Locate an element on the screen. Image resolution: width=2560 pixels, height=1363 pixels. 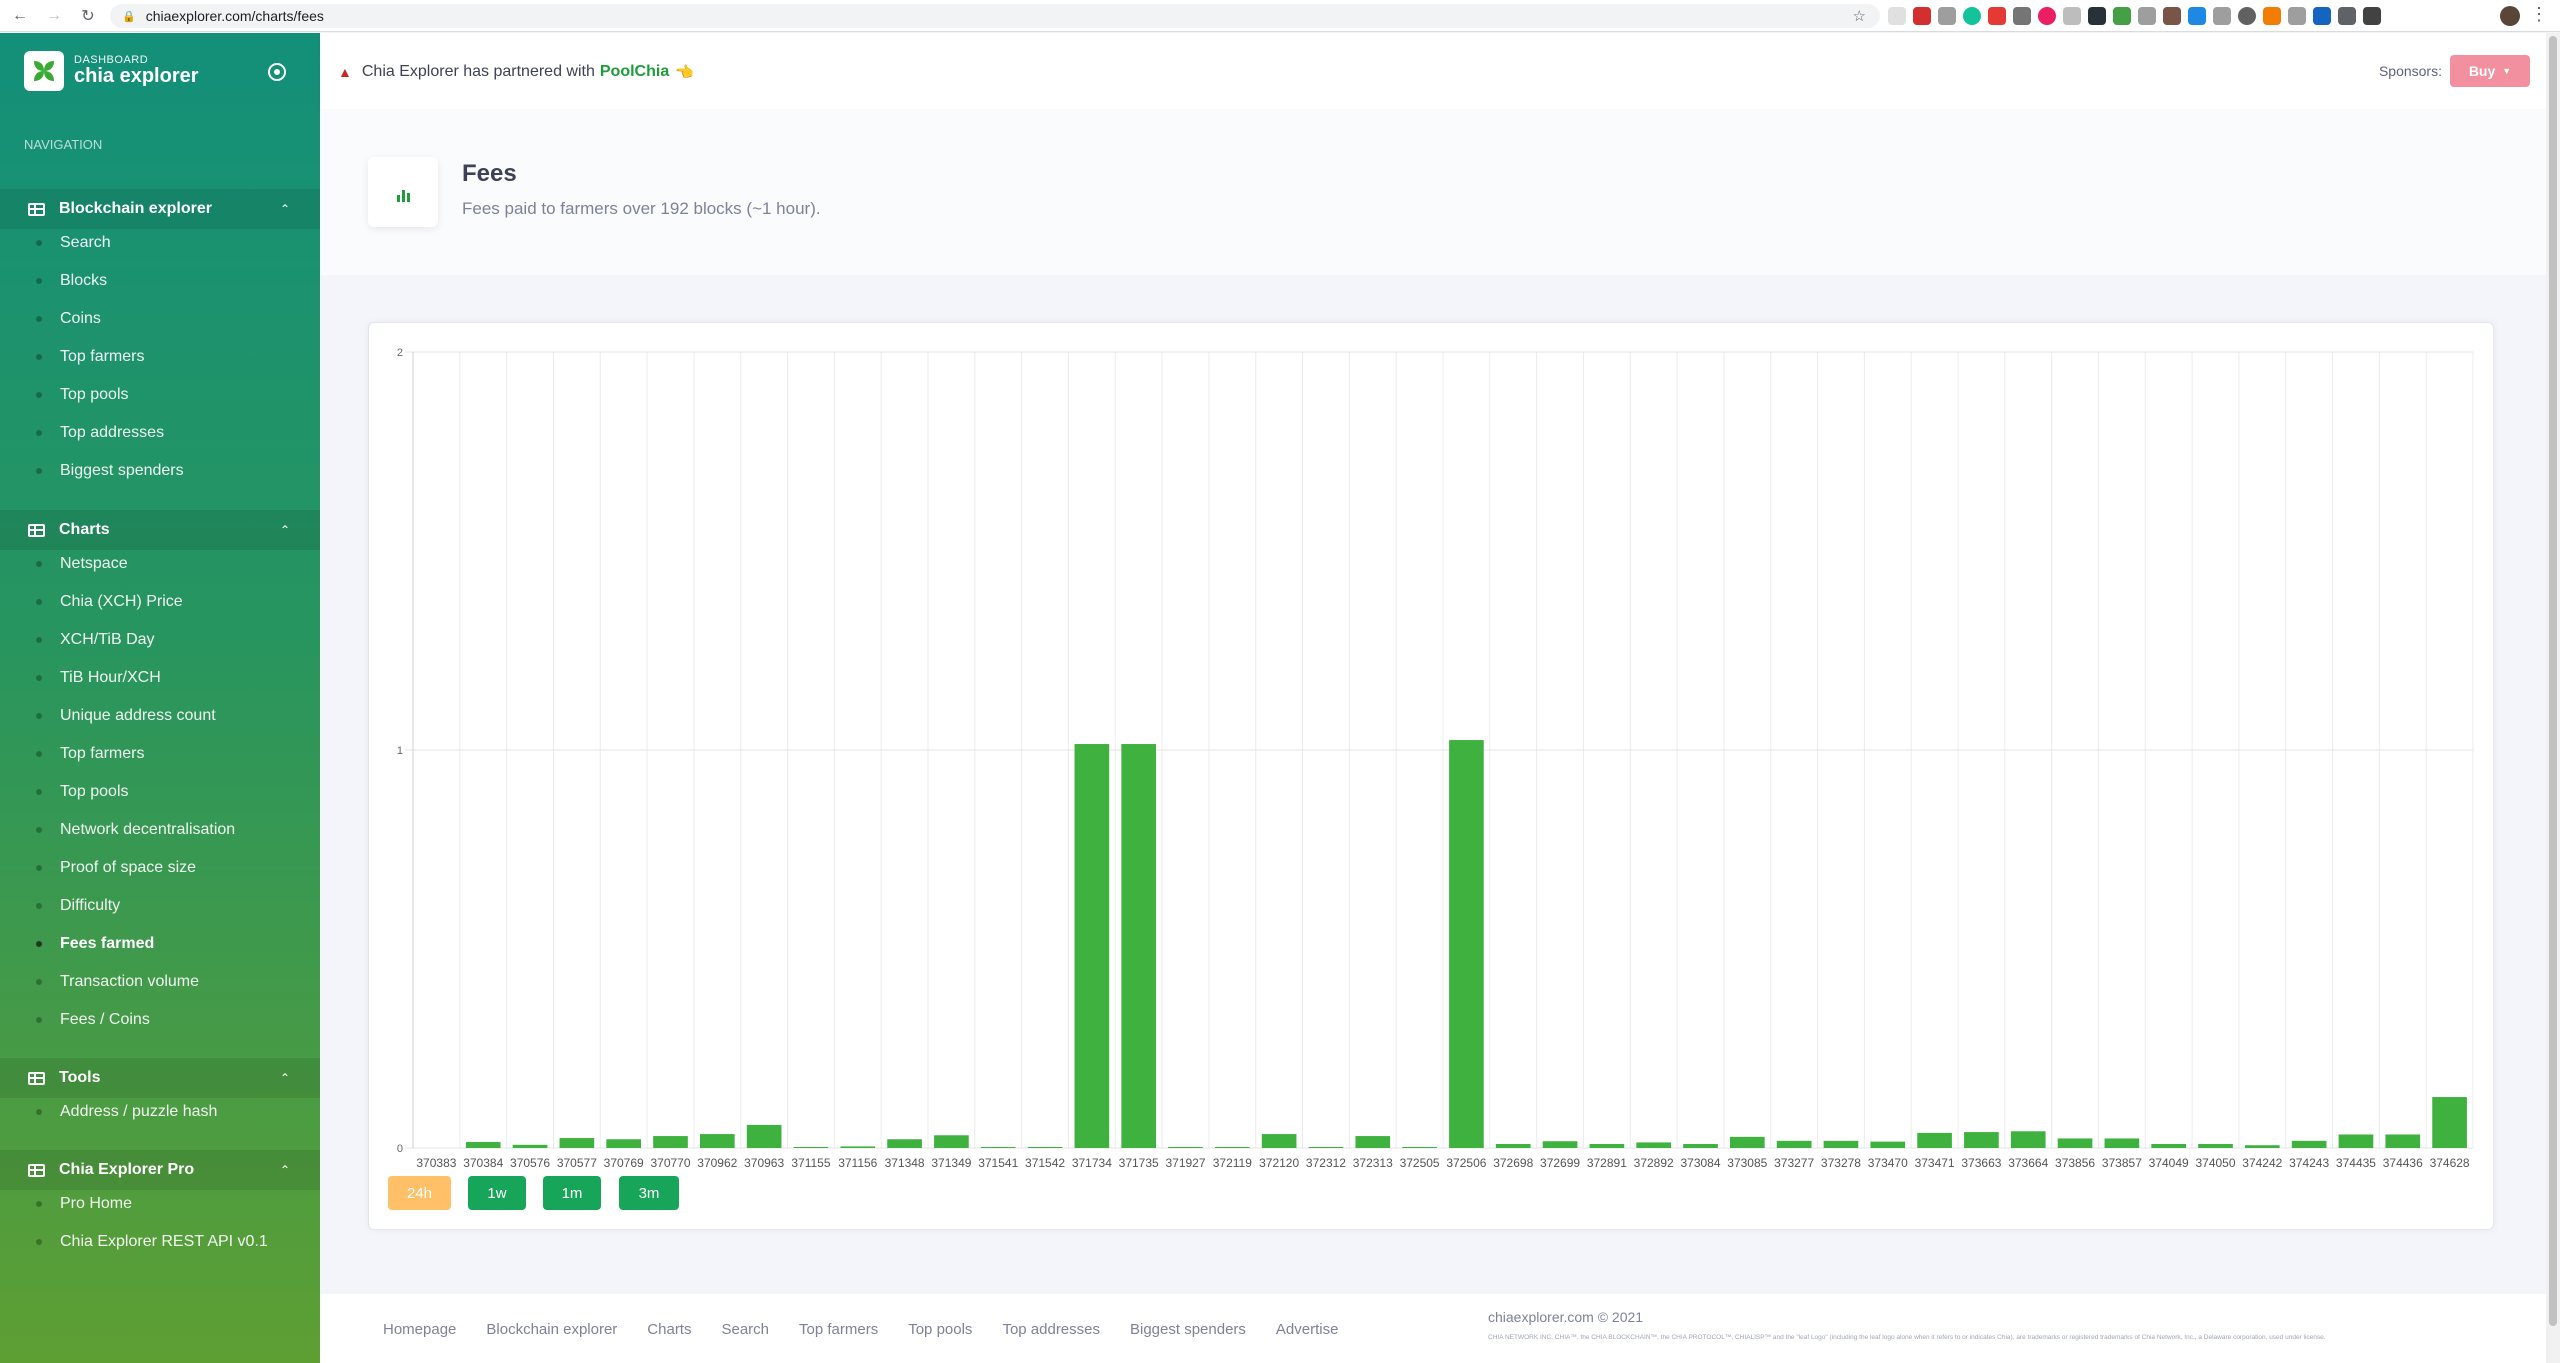
extensions-area is located at coordinates (2134, 16).